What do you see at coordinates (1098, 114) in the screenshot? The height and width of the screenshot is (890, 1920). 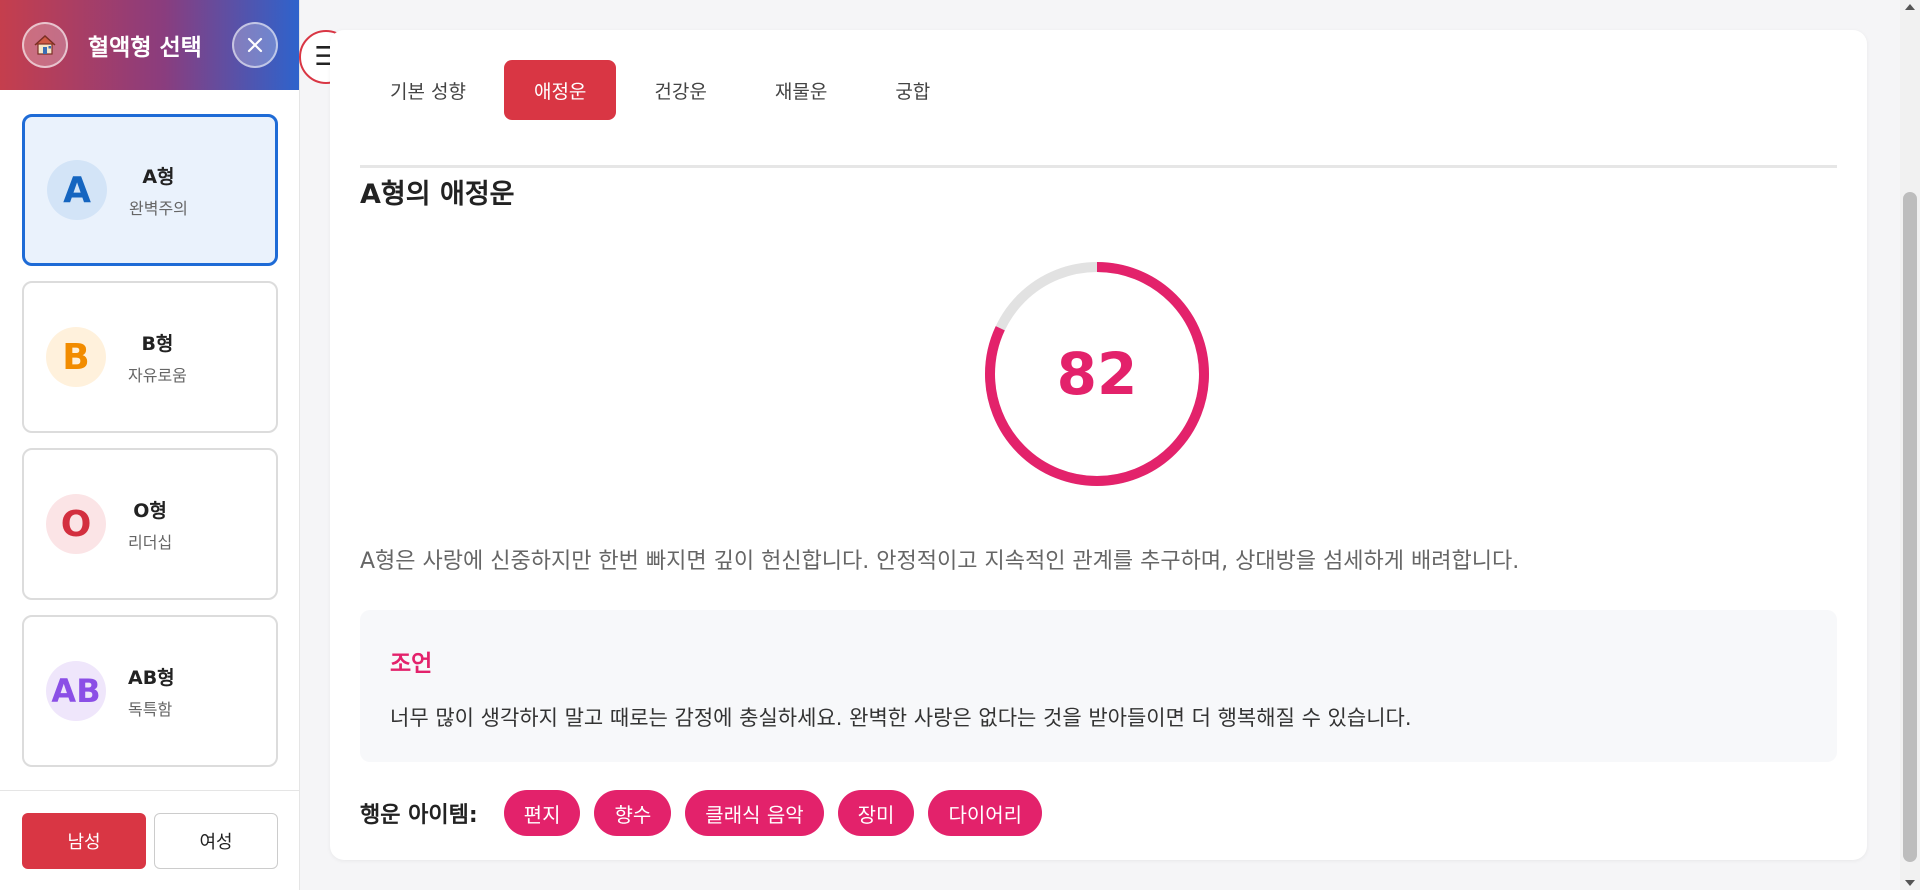 I see `fortune-tabs: 기본 성향 애정운 건강운 재물운 궁합` at bounding box center [1098, 114].